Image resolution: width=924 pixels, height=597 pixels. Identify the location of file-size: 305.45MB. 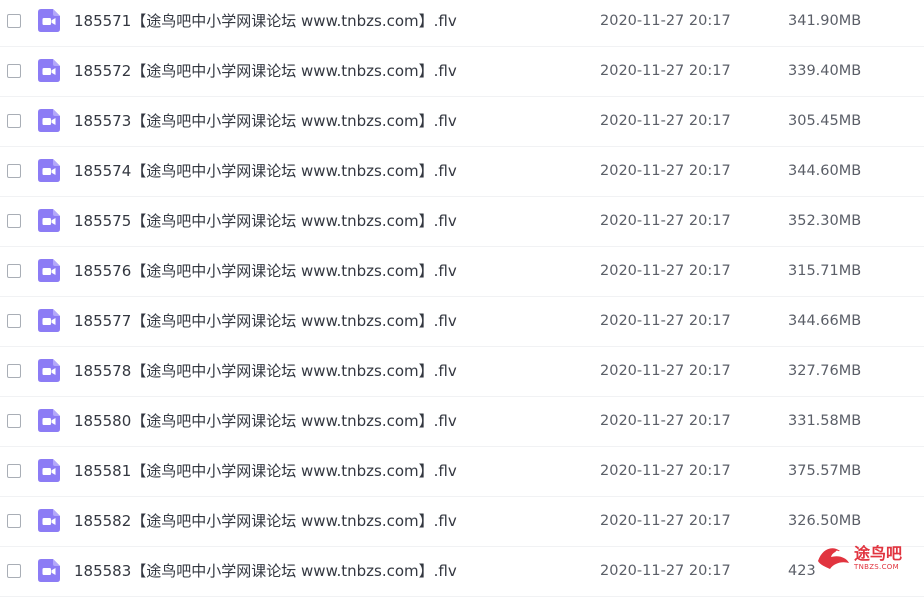
(825, 121).